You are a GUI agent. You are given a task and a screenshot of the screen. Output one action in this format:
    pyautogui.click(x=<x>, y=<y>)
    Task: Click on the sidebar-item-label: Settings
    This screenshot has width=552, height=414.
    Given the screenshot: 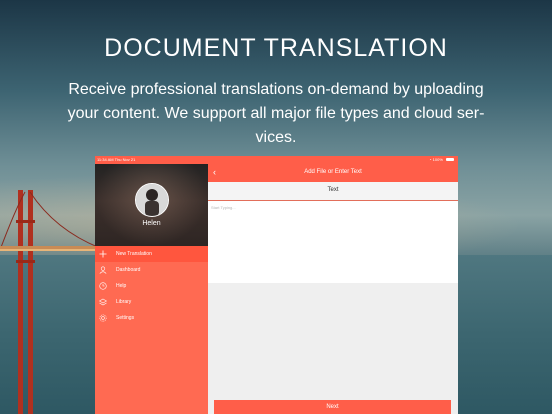 What is the action you would take?
    pyautogui.click(x=125, y=318)
    